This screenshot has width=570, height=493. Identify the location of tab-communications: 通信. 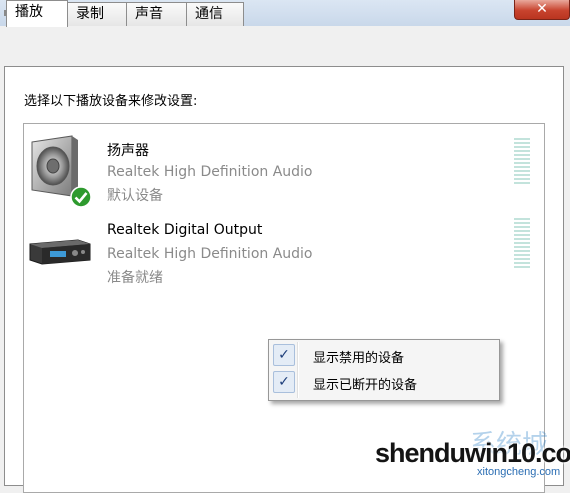
(215, 14).